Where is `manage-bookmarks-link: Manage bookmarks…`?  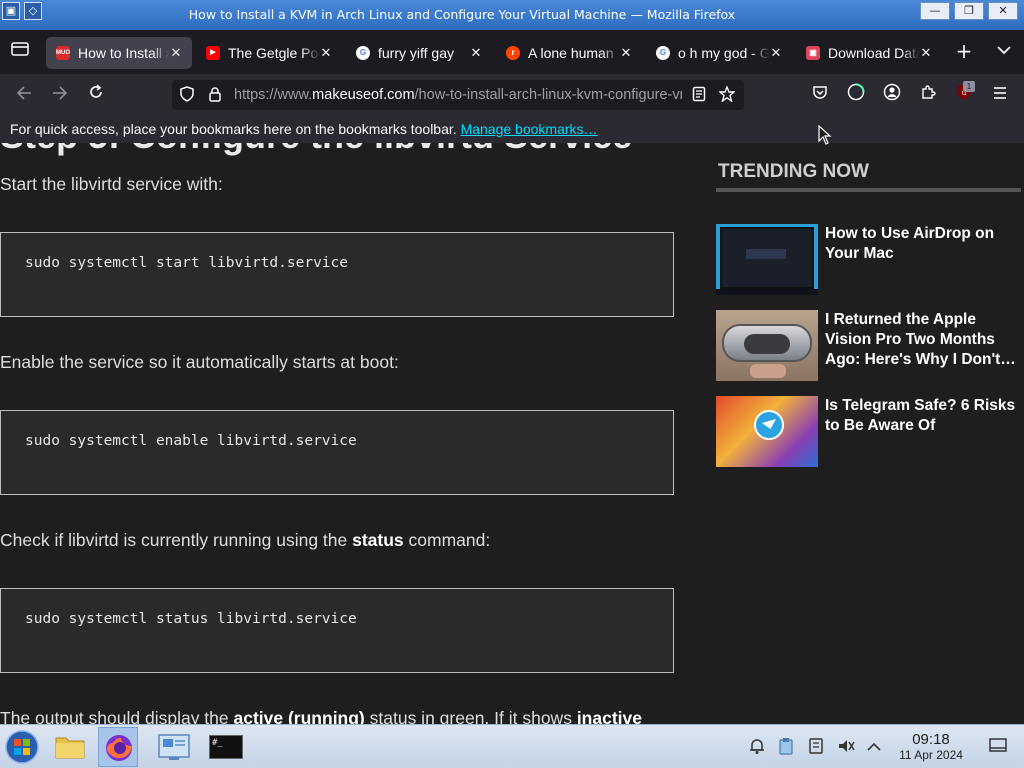 manage-bookmarks-link: Manage bookmarks… is located at coordinates (529, 129).